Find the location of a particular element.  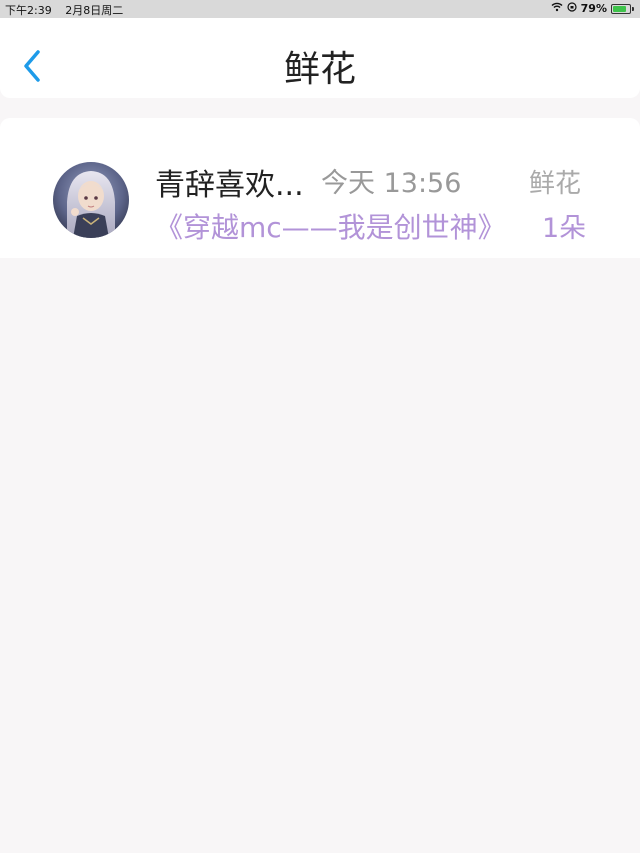

avatar-image is located at coordinates (91, 200).